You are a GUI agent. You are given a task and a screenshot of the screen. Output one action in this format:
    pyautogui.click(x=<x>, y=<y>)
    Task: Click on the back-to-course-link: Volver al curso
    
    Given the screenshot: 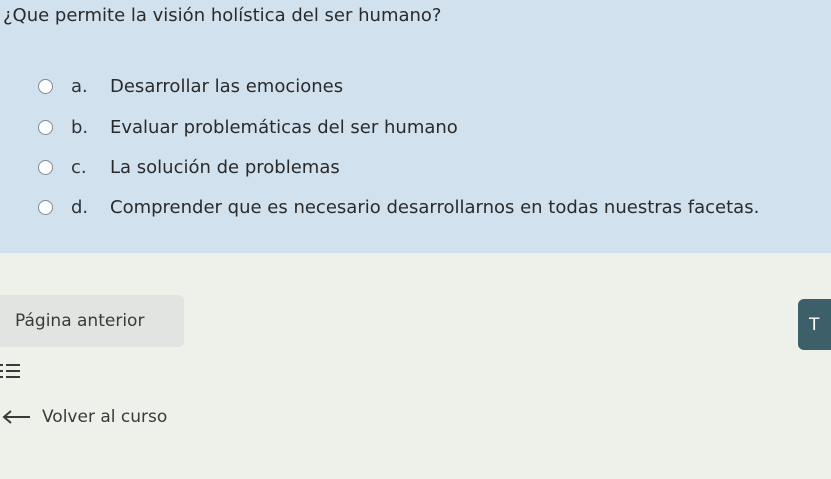 What is the action you would take?
    pyautogui.click(x=83, y=417)
    